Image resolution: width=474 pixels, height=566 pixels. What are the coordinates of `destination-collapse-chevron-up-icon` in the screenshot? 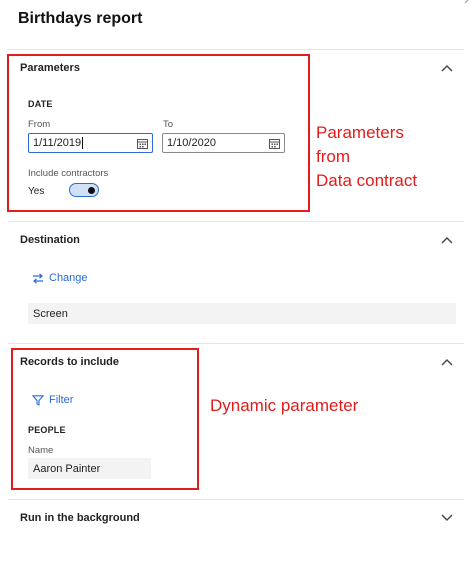 It's located at (447, 240).